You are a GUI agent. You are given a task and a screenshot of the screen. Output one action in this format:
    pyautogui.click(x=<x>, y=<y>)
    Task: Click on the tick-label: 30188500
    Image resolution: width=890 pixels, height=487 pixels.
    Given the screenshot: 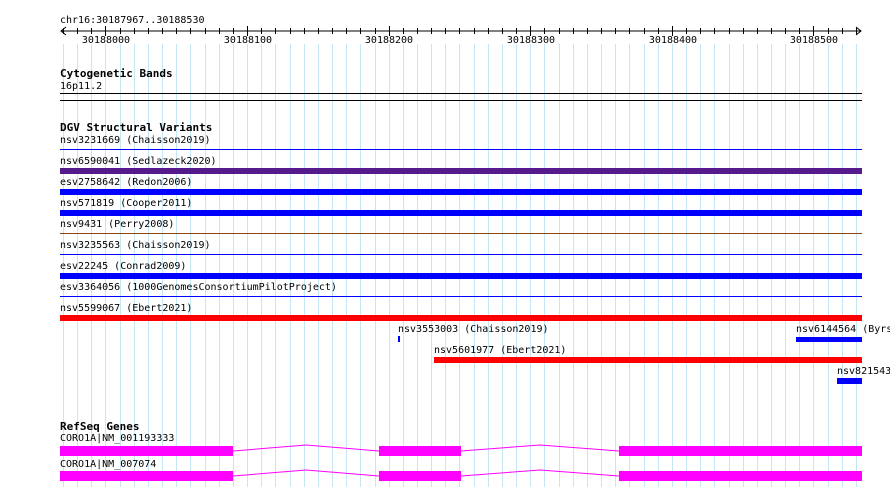 What is the action you would take?
    pyautogui.click(x=814, y=40)
    